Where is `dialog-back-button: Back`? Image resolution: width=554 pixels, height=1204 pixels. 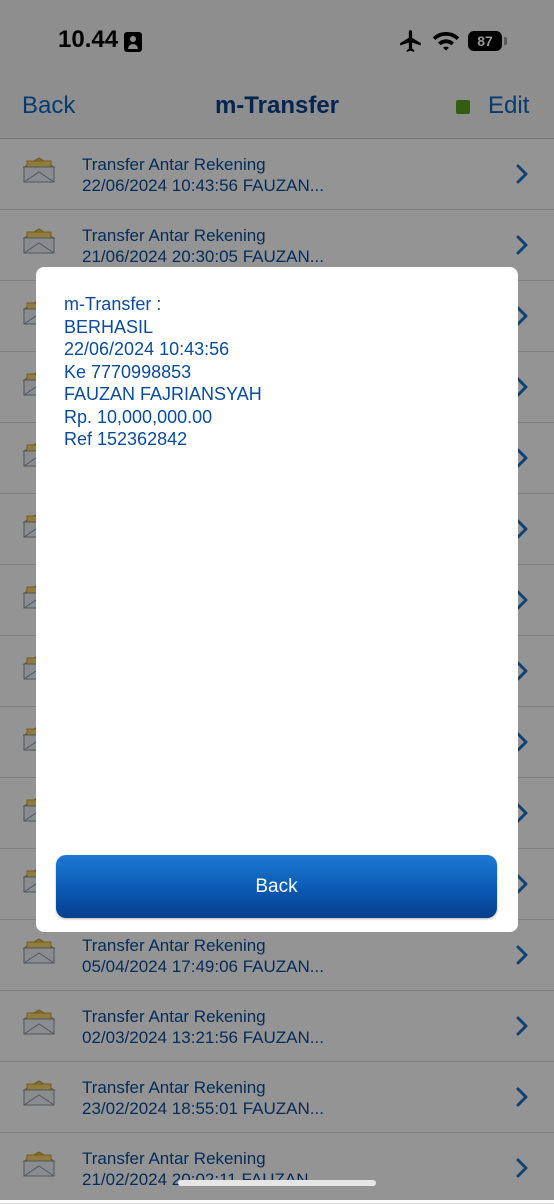
dialog-back-button: Back is located at coordinates (276, 886).